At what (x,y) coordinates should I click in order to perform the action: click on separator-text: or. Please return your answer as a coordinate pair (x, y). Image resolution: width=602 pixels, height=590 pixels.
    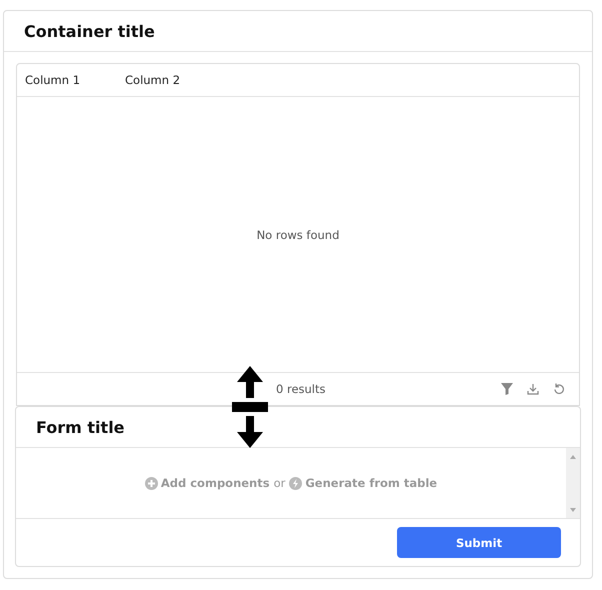
    Looking at the image, I should click on (280, 483).